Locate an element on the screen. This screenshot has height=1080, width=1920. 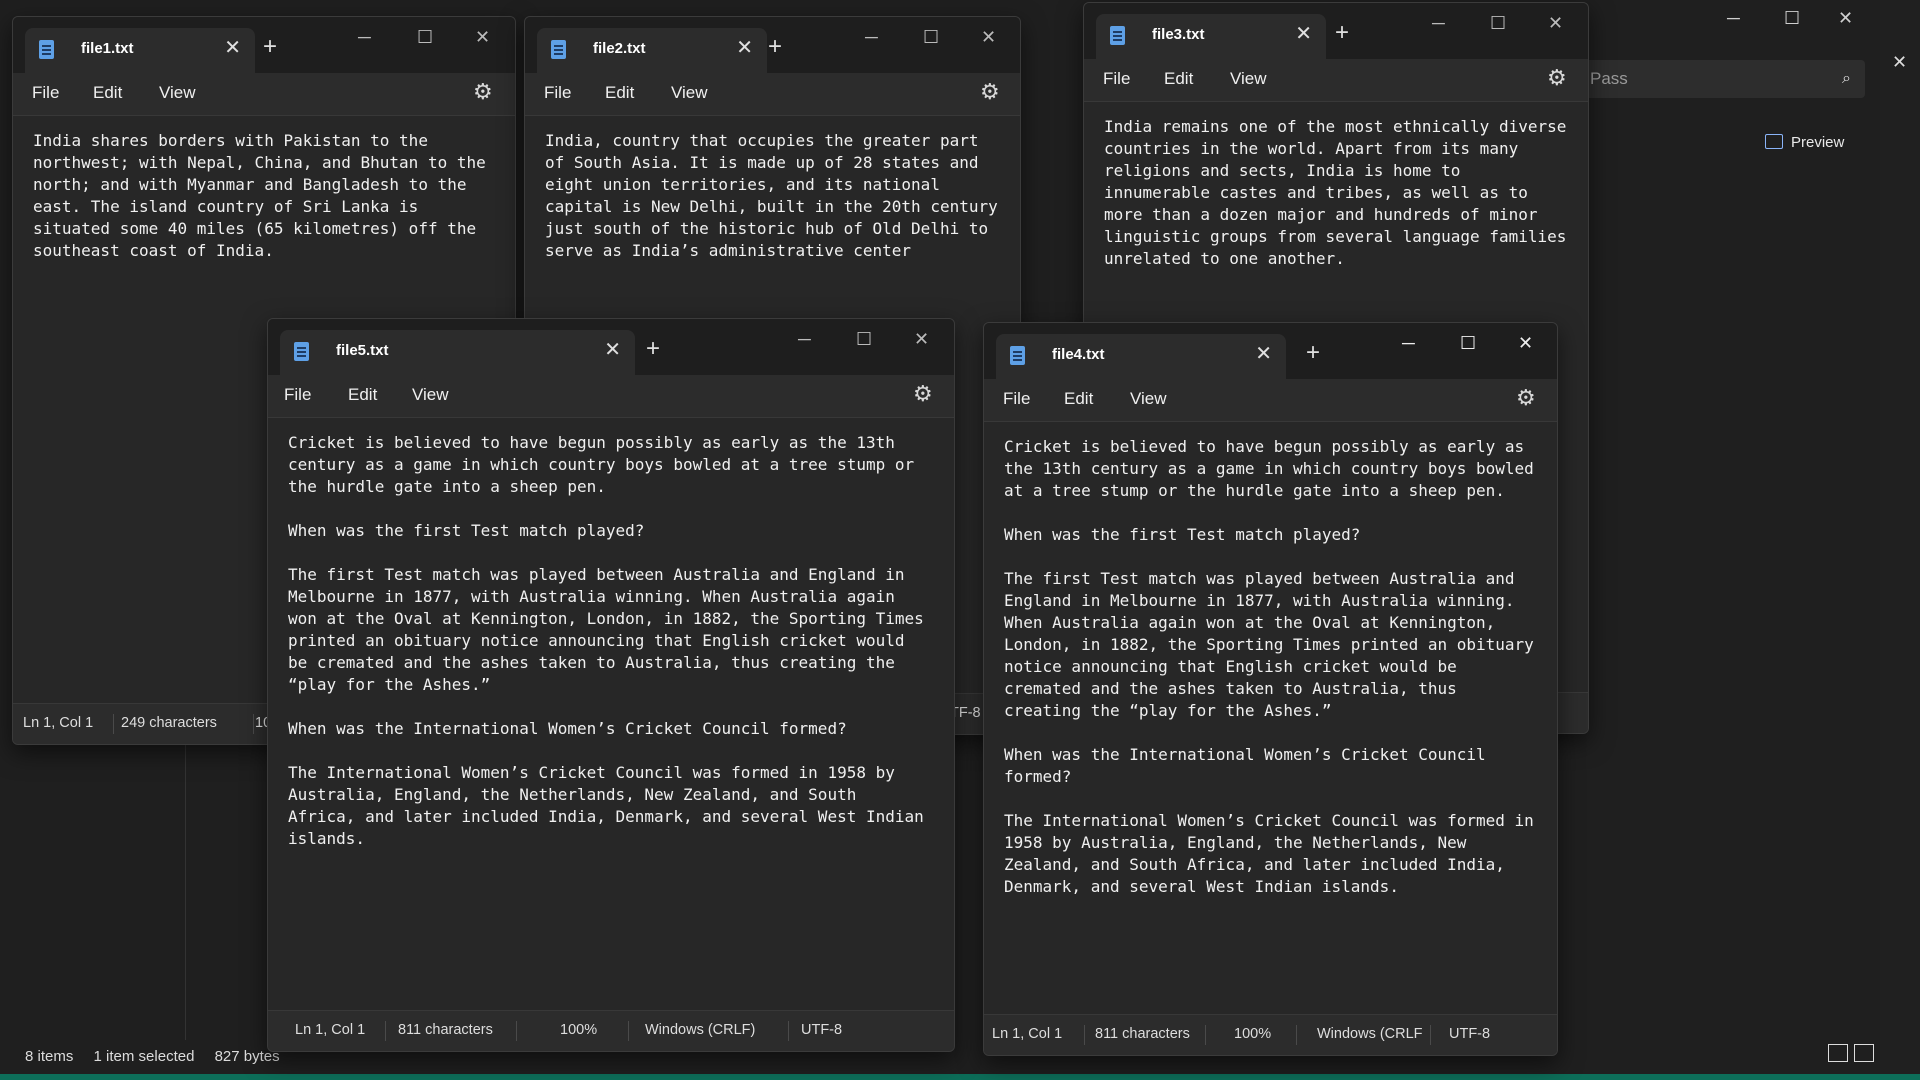
tiles-view-icon is located at coordinates (1864, 1053).